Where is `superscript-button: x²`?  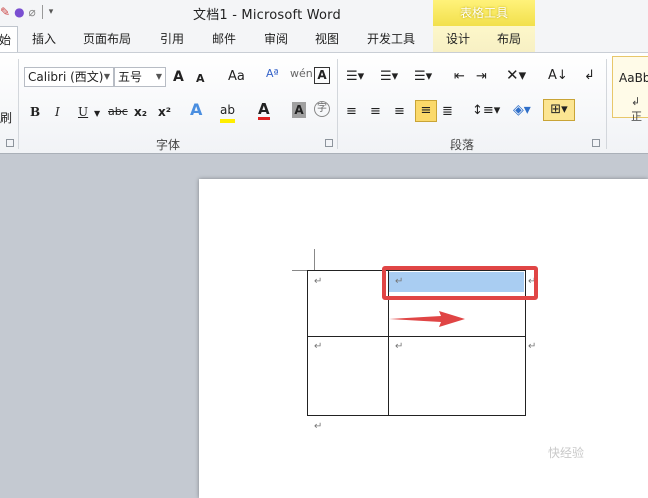 superscript-button: x² is located at coordinates (164, 112).